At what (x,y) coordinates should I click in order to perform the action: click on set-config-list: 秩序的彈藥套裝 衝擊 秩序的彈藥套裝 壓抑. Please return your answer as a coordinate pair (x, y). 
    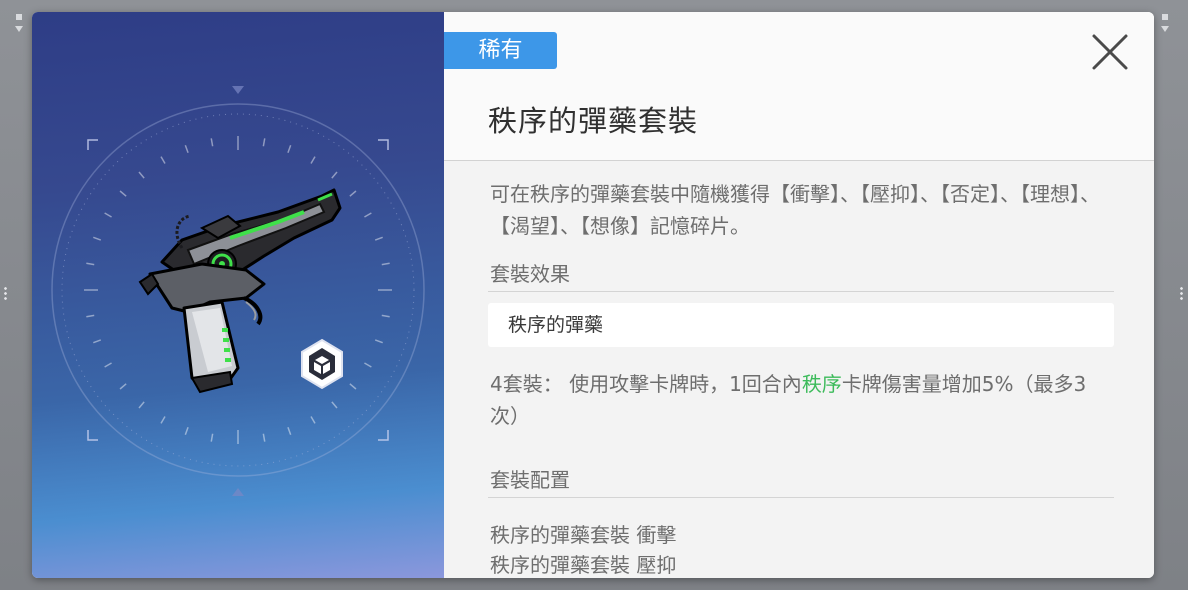
    Looking at the image, I should click on (800, 549).